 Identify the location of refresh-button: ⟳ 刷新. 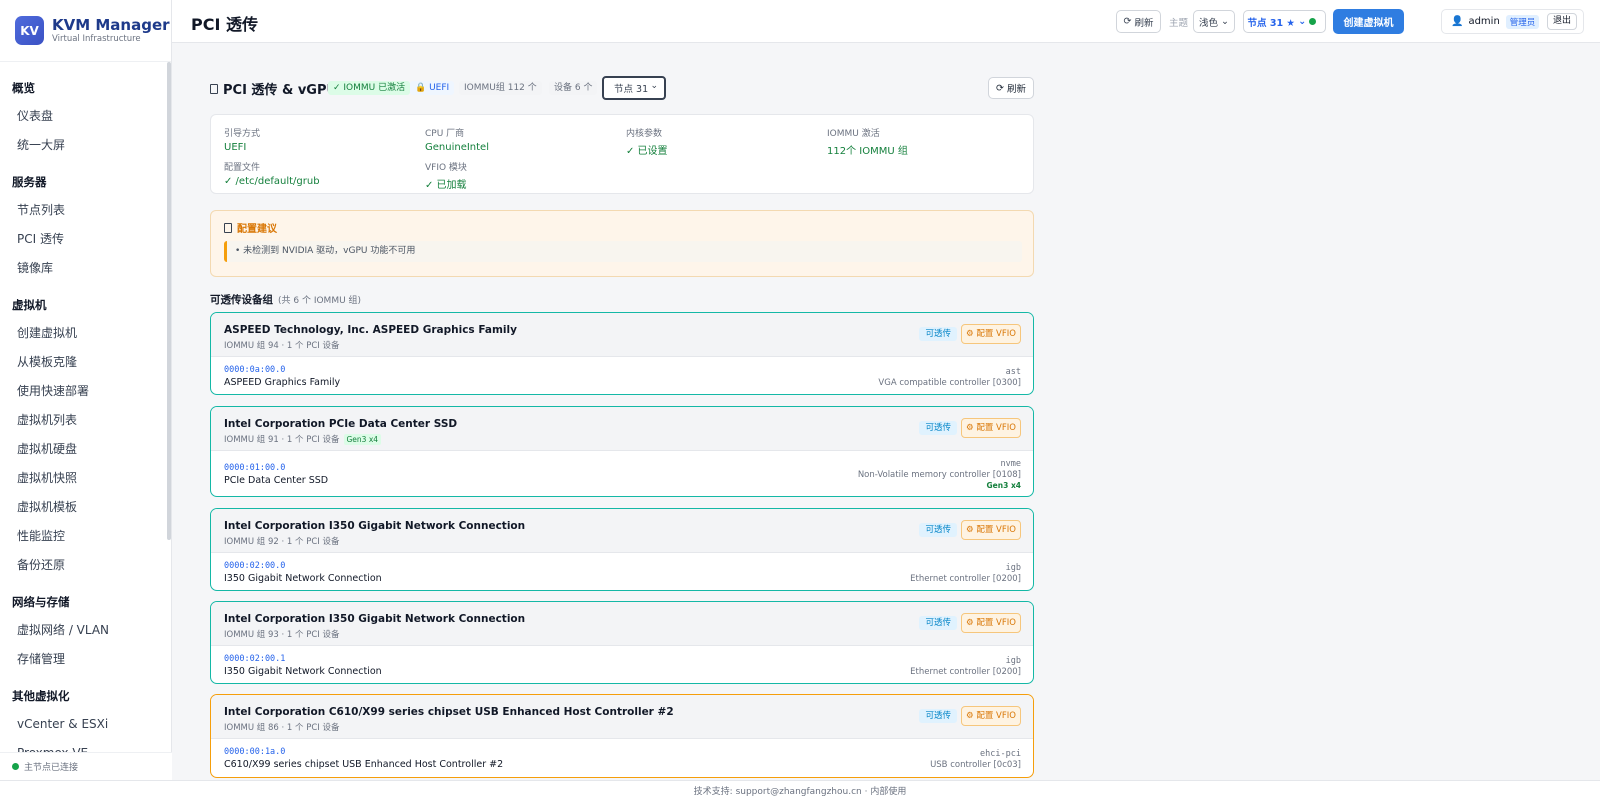
(1011, 88).